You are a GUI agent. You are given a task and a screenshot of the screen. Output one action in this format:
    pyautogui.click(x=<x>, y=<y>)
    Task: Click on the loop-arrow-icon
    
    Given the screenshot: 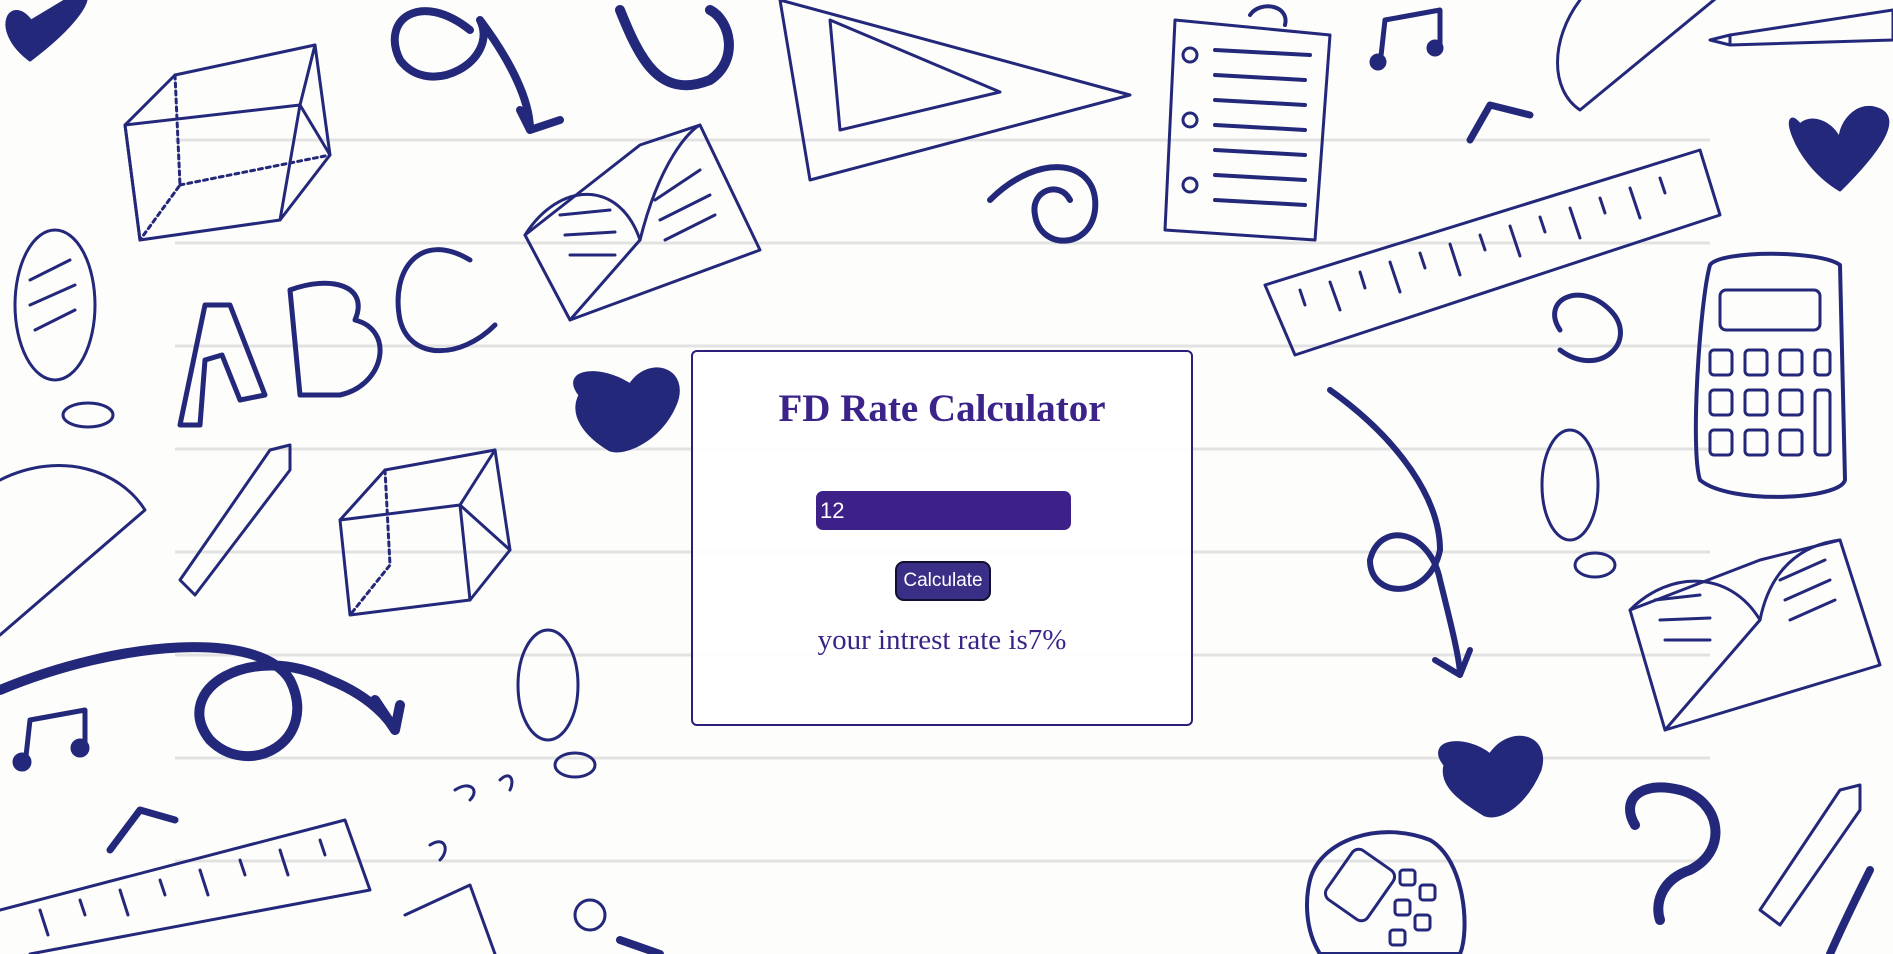 What is the action you would take?
    pyautogui.click(x=202, y=702)
    